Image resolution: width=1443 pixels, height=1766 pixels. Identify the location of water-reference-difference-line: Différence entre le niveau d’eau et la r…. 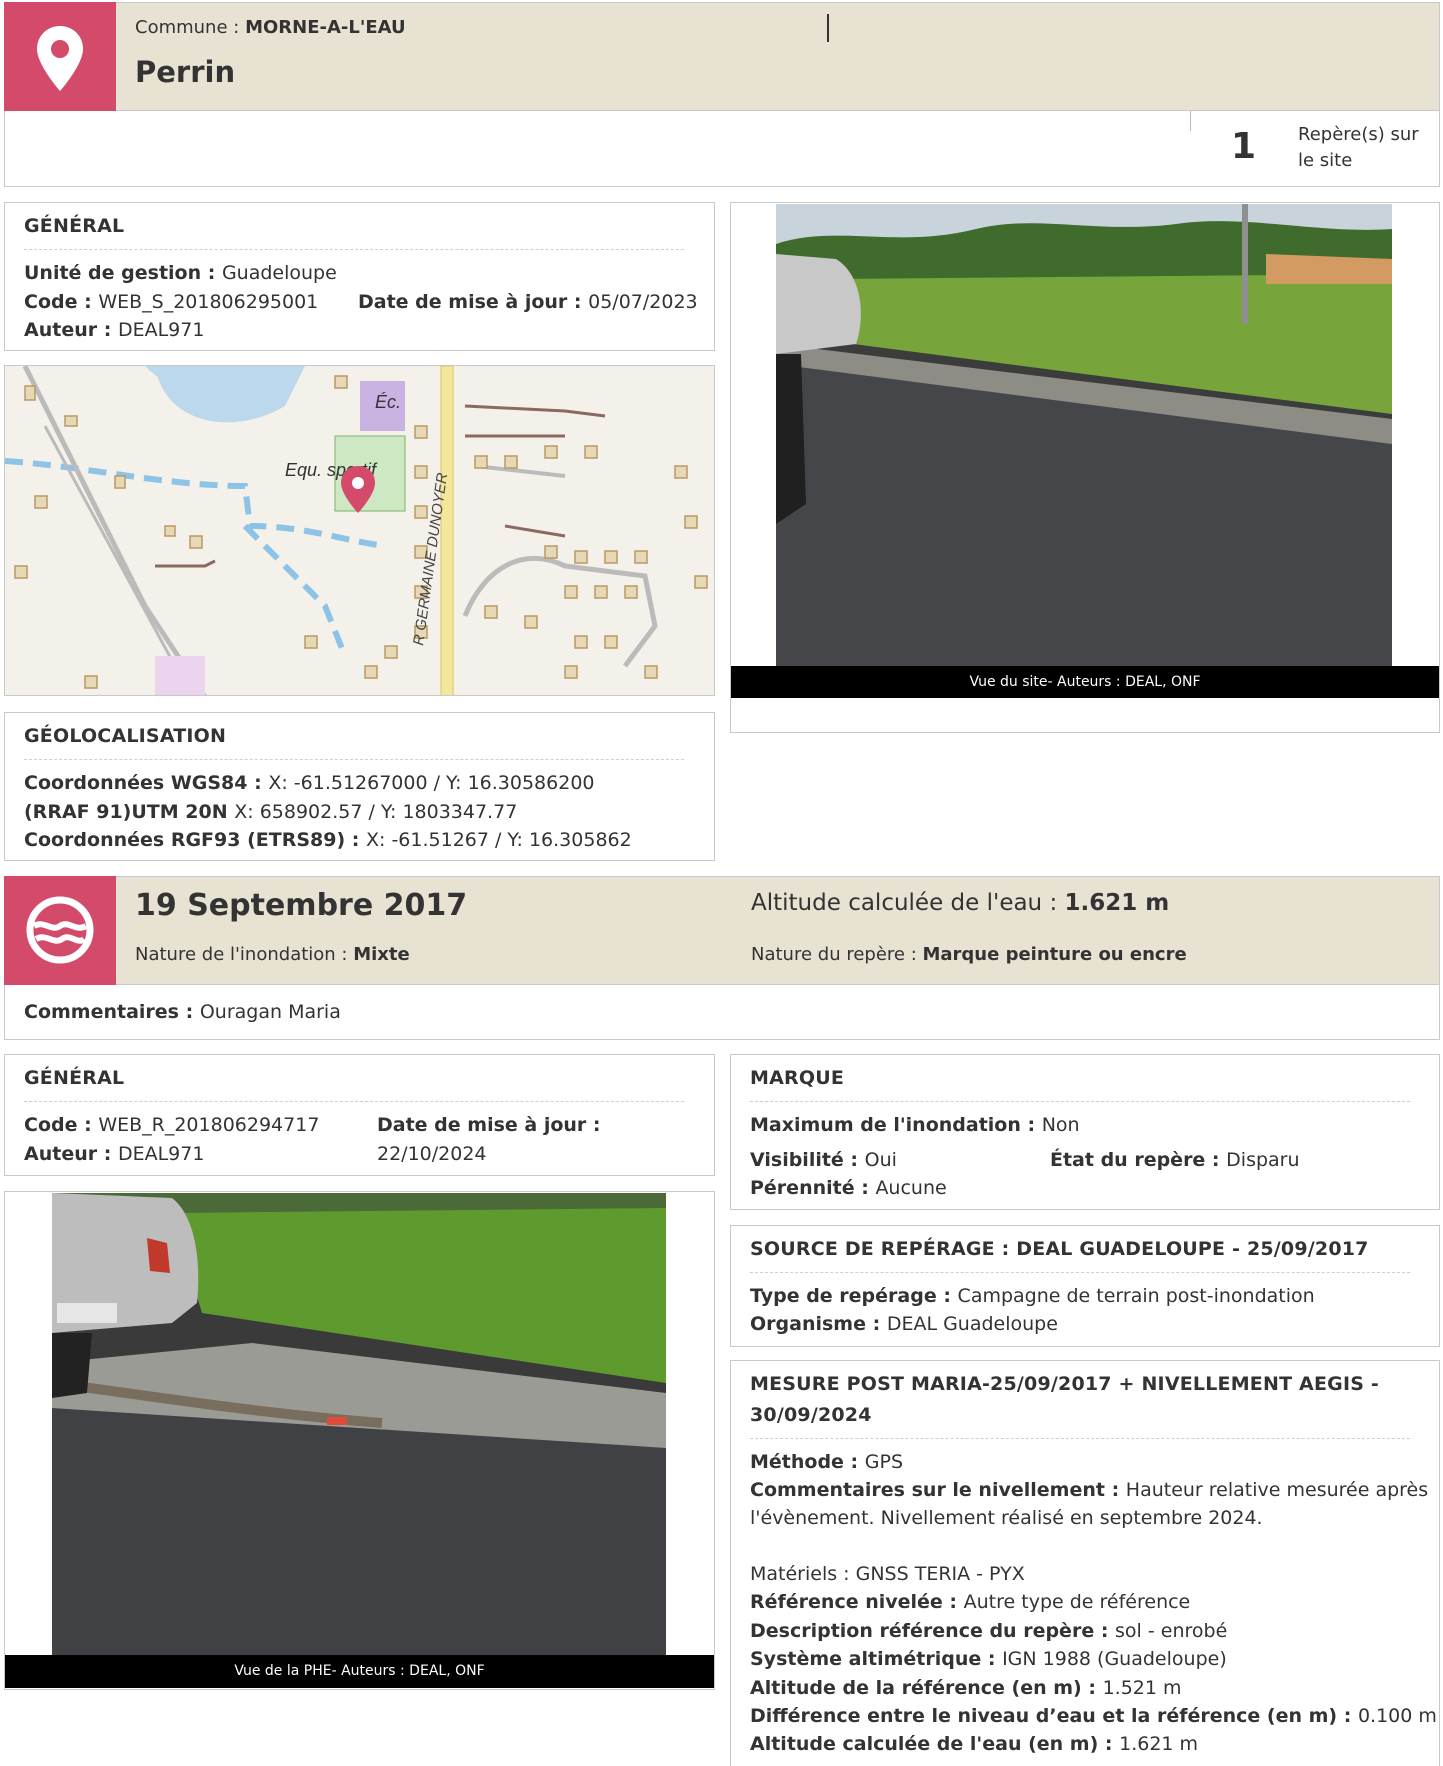
(1093, 1716).